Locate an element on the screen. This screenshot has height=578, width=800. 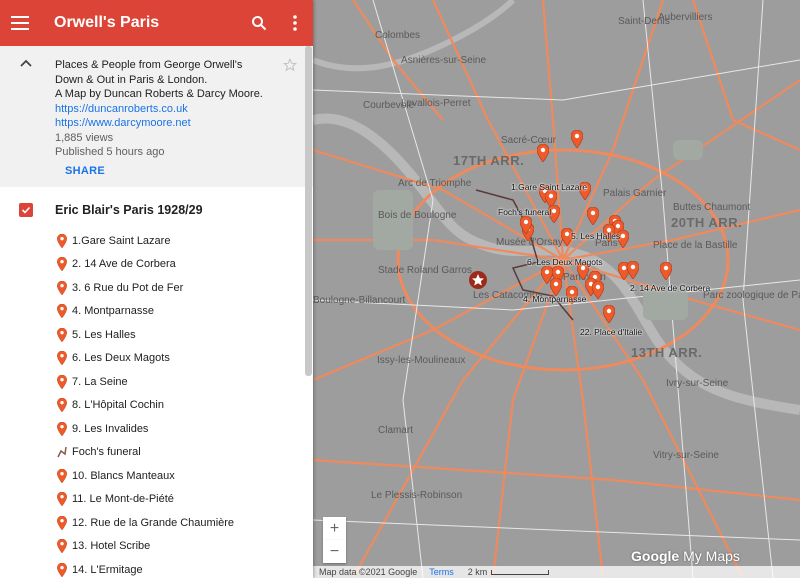
marker-label: 22. Place d'Italie is located at coordinates (611, 332).